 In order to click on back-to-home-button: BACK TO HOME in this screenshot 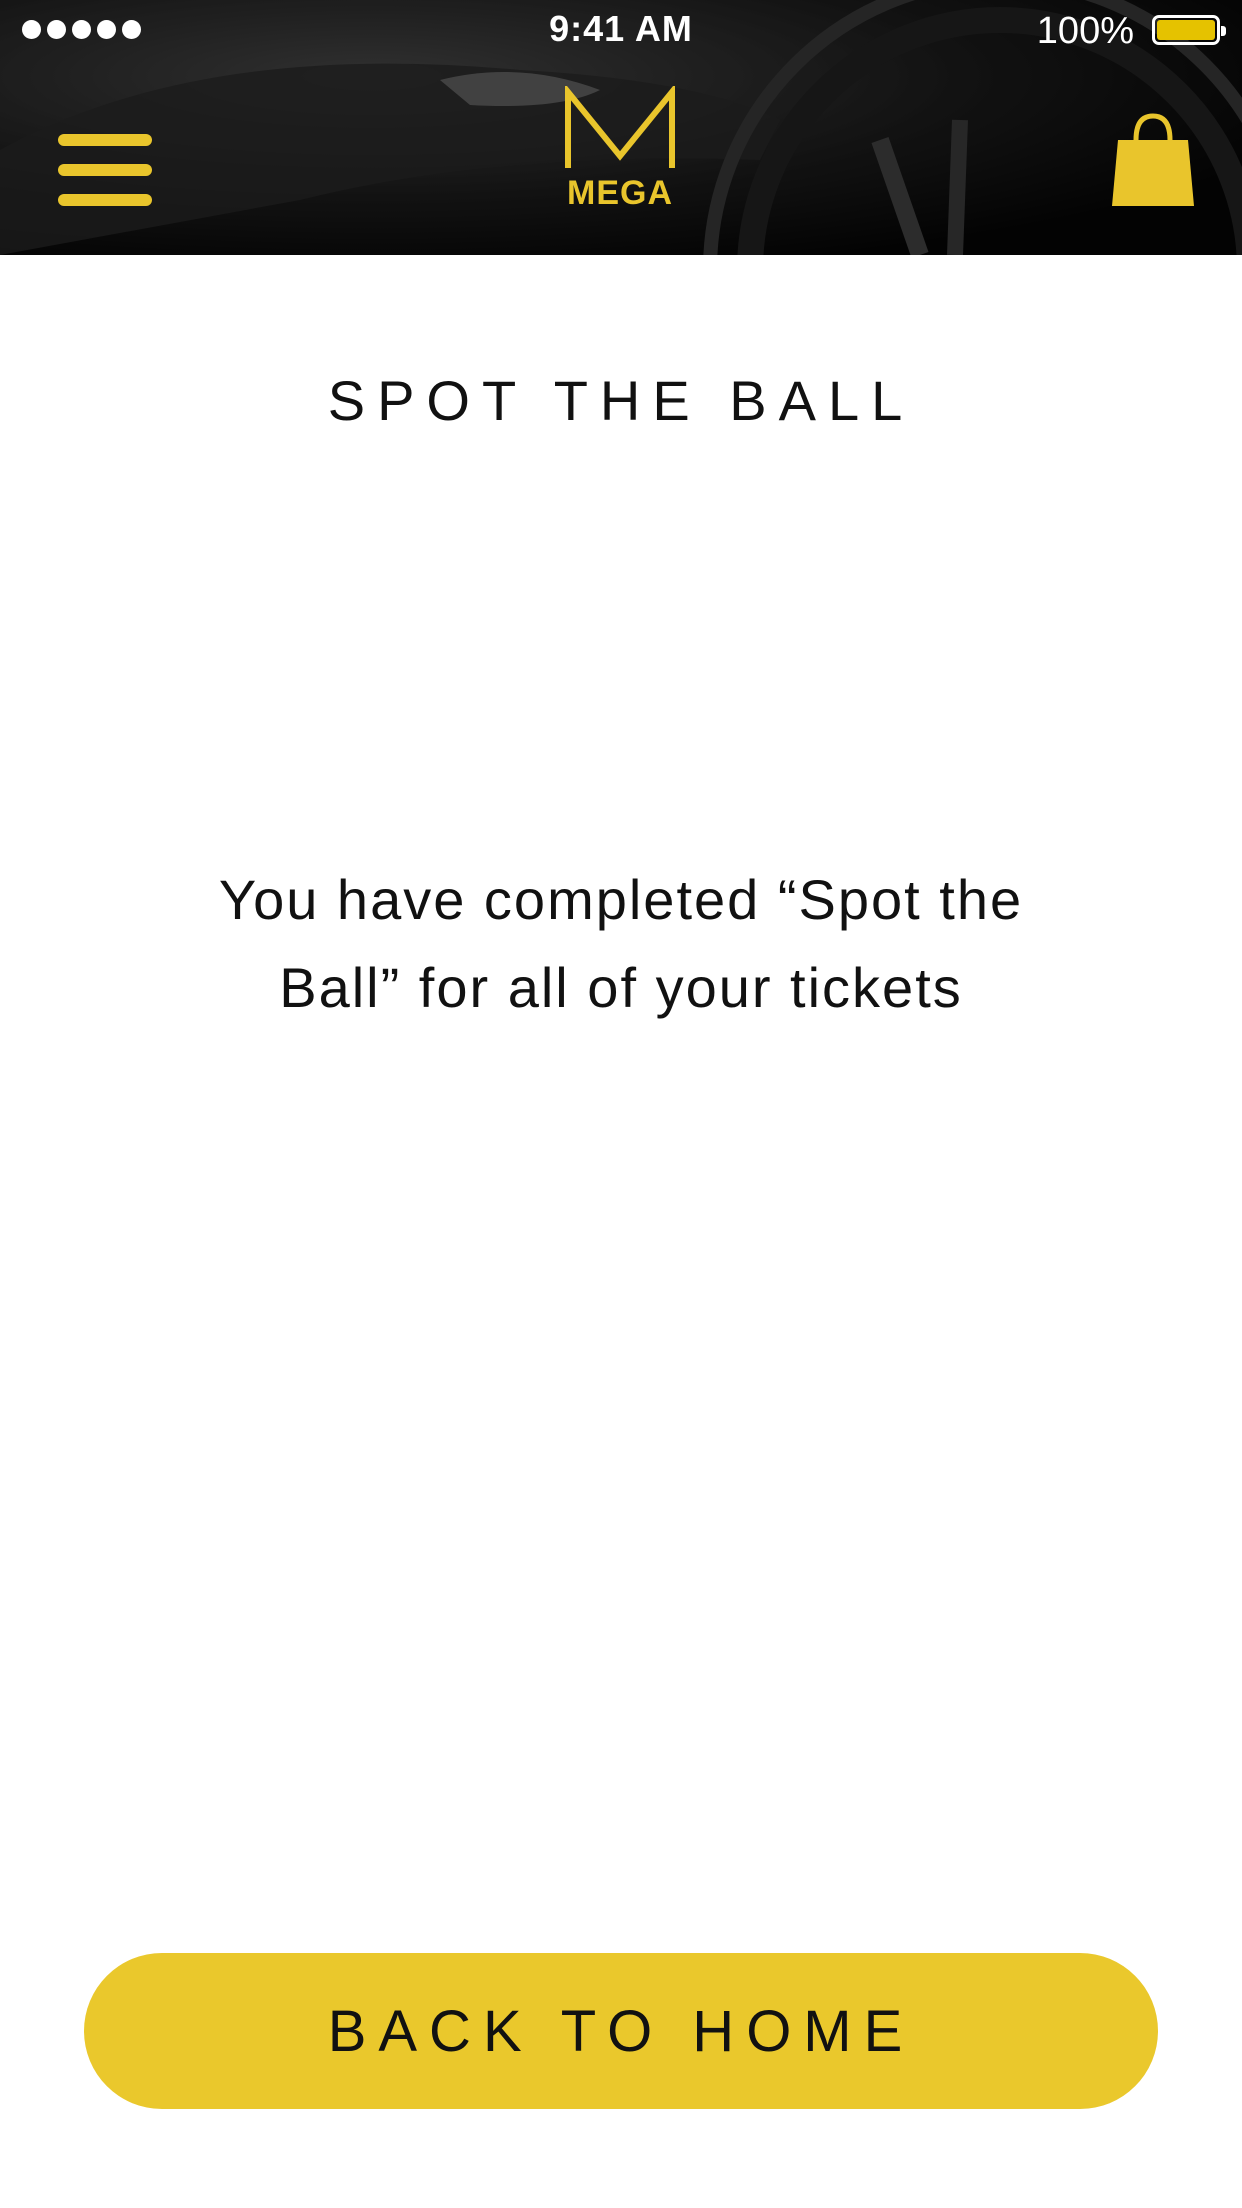, I will do `click(621, 2031)`.